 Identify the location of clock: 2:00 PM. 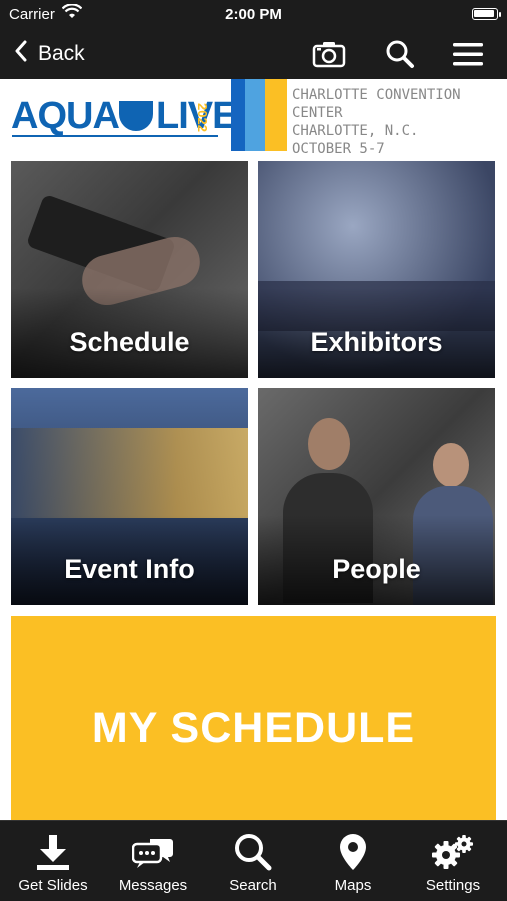
(253, 14).